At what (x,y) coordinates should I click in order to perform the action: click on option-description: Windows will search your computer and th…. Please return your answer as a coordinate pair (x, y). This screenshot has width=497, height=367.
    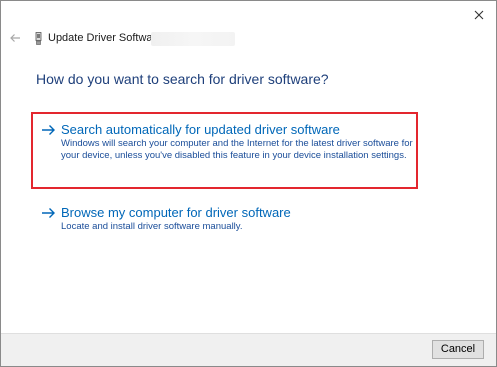
    Looking at the image, I should click on (237, 150).